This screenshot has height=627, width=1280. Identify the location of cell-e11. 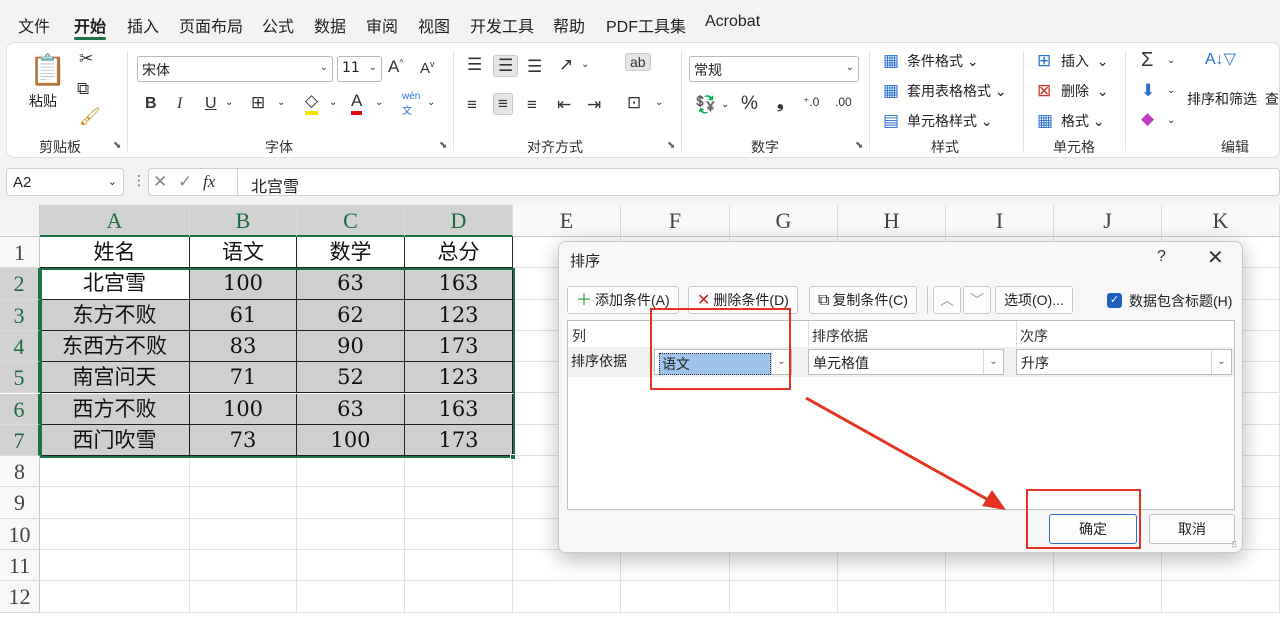
(567, 566).